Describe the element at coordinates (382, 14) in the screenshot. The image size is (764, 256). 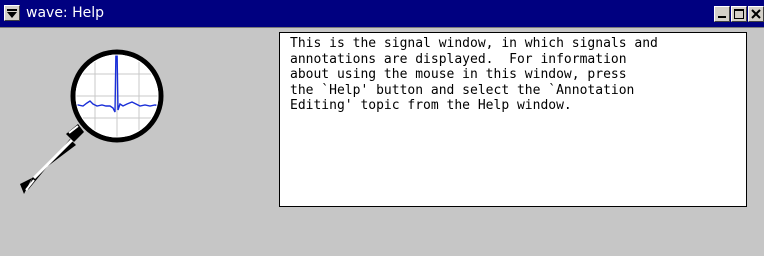
I see `title-bar: wave: Help` at that location.